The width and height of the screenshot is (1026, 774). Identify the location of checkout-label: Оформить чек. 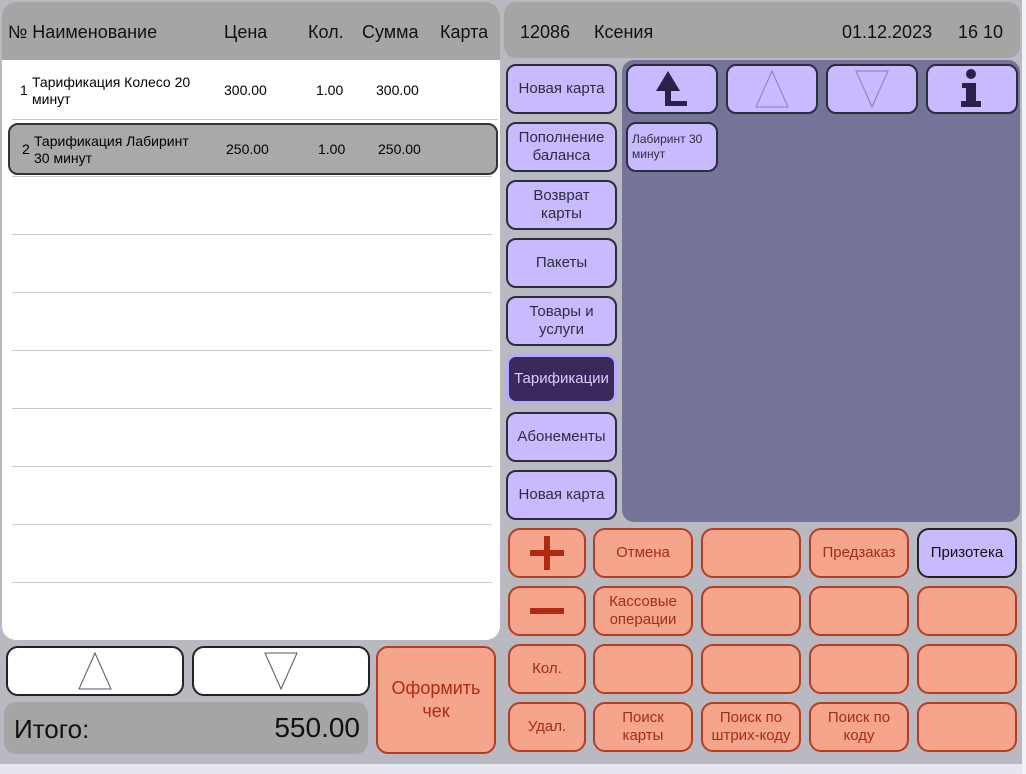
(436, 699).